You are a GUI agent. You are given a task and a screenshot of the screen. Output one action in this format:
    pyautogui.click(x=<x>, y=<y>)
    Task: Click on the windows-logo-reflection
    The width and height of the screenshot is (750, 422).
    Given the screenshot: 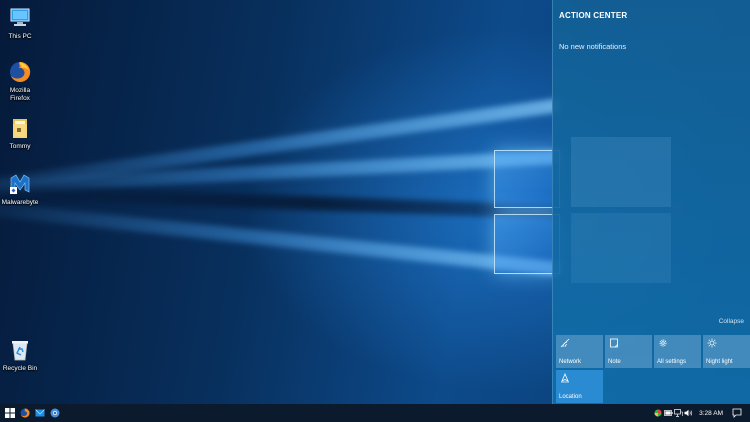 What is the action you would take?
    pyautogui.click(x=621, y=210)
    